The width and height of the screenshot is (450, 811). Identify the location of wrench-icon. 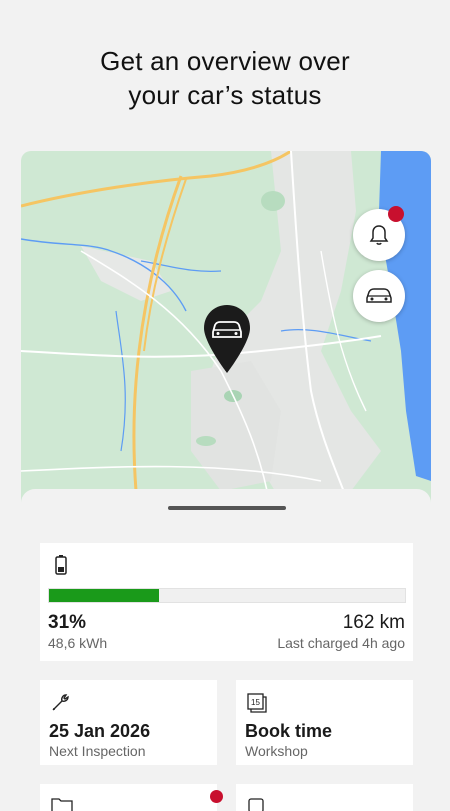
(61, 704).